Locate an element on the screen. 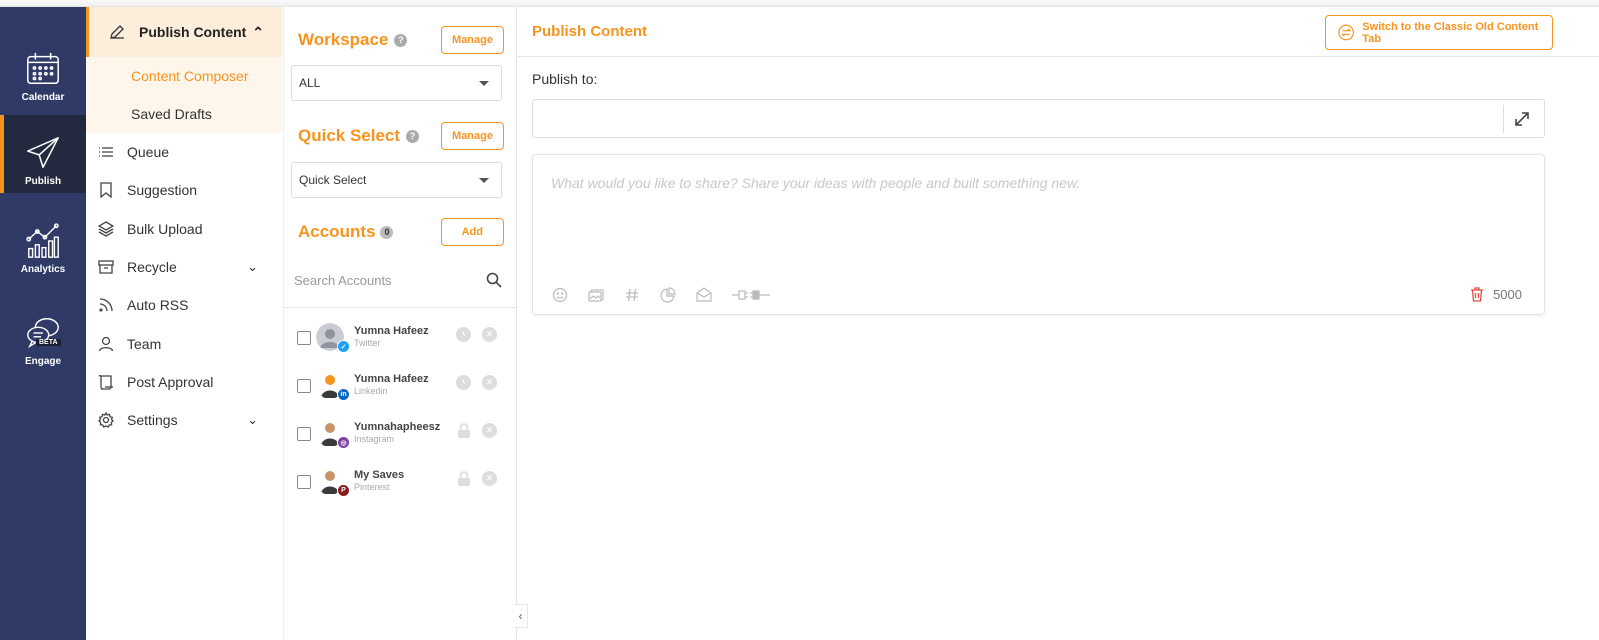 The image size is (1599, 640). workspace-select: ALL is located at coordinates (396, 83).